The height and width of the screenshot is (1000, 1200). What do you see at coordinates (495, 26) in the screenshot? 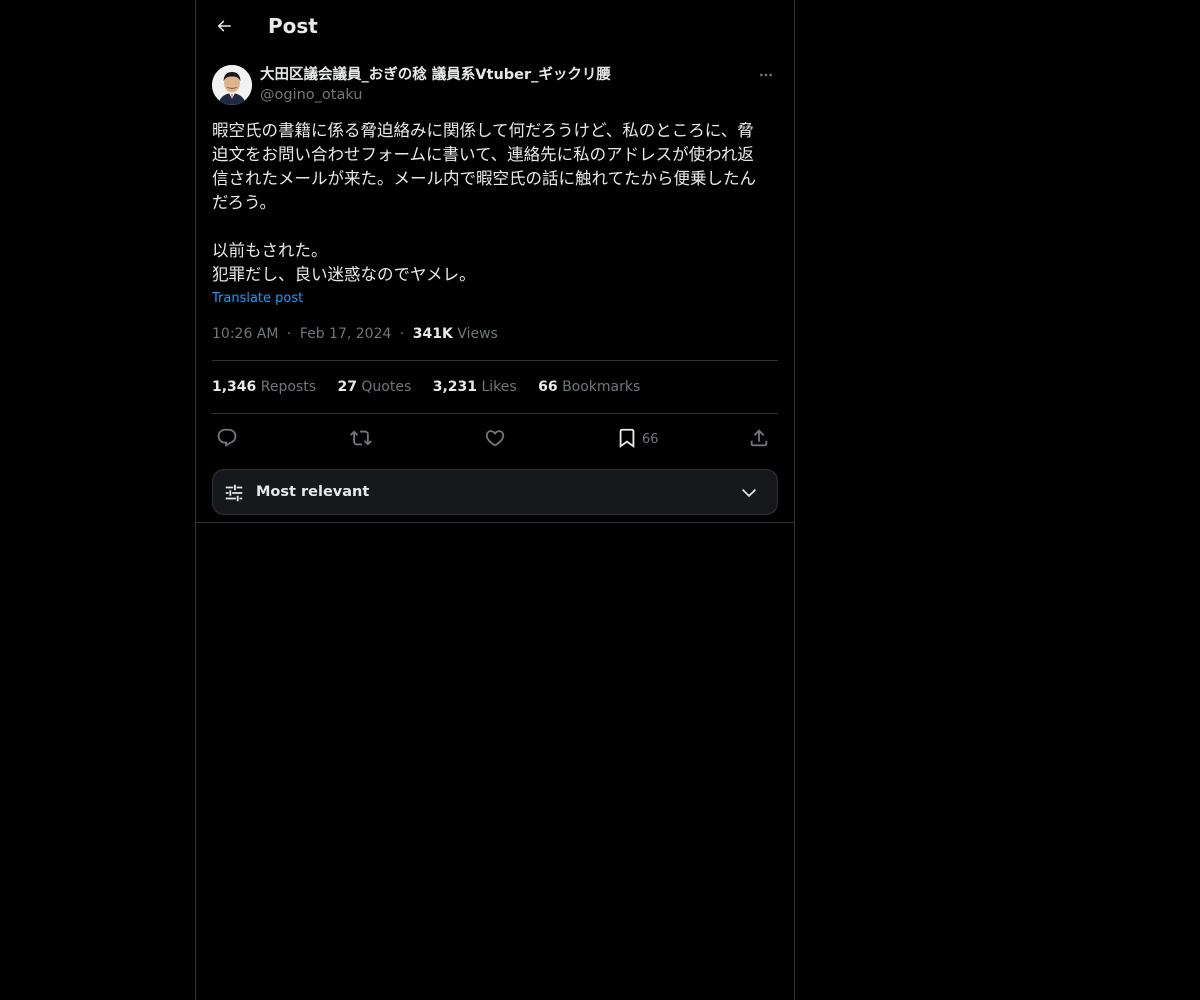
I see `page-header: Post` at bounding box center [495, 26].